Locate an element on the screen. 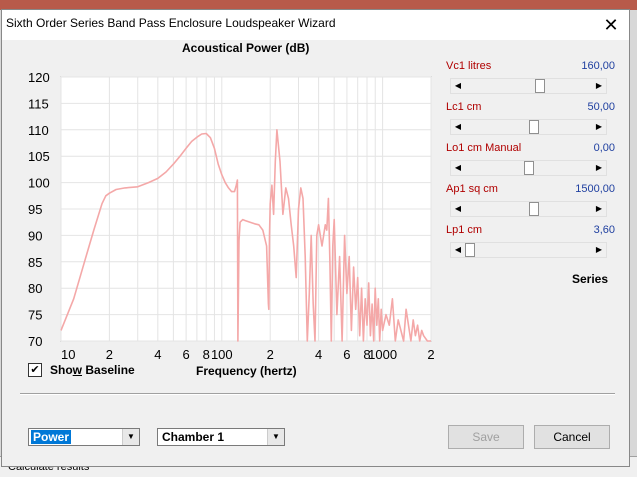 This screenshot has height=477, width=637. cancel-button: Cancel is located at coordinates (572, 437).